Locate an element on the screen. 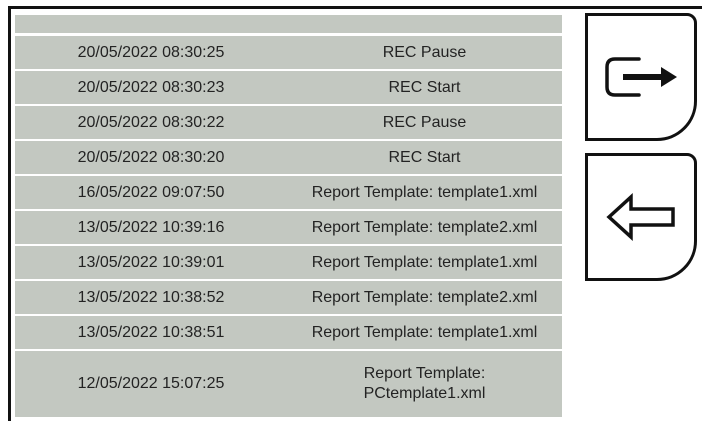 This screenshot has height=421, width=702. table-row: 20/05/2022 08:30:22 REC Pause is located at coordinates (288, 122).